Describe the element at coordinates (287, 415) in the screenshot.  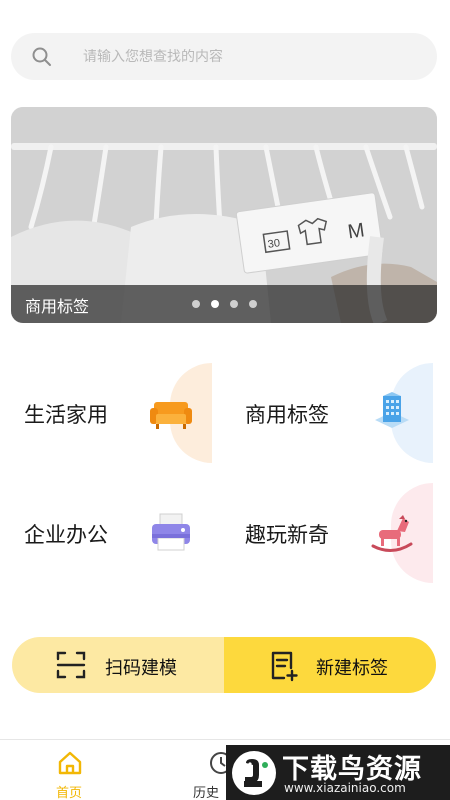
I see `category-label: 商用标签` at that location.